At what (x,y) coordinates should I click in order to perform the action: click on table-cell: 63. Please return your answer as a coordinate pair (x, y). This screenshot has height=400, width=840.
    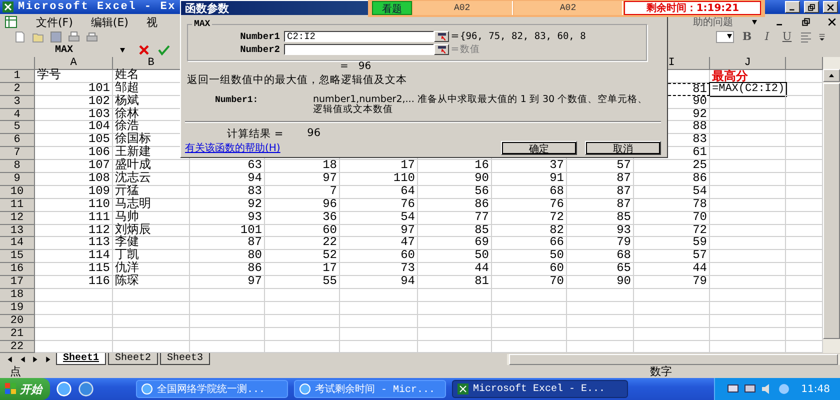
    Looking at the image, I should click on (227, 167).